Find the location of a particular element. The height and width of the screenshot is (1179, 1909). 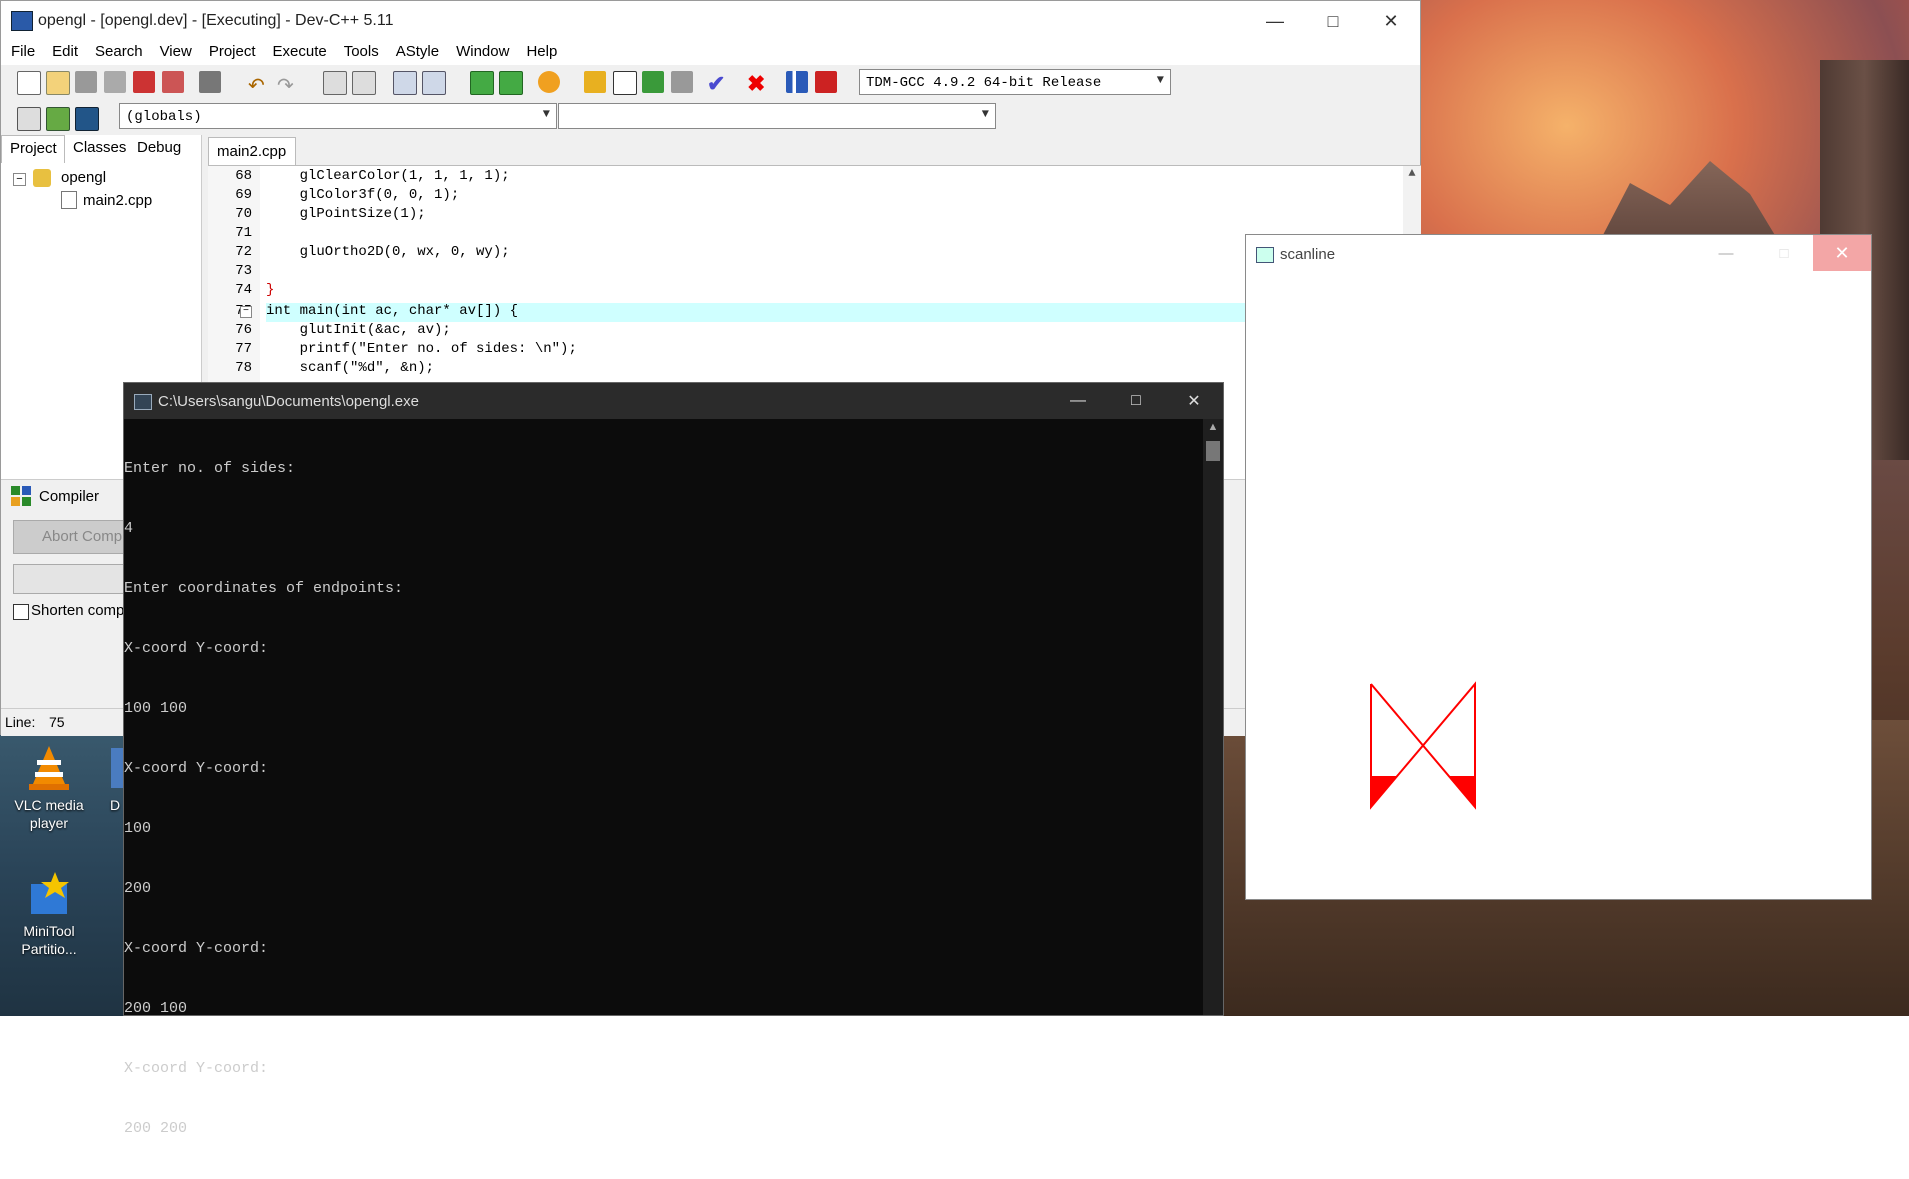

desktop-icon-vlc: VLC media player is located at coordinates (49, 788).